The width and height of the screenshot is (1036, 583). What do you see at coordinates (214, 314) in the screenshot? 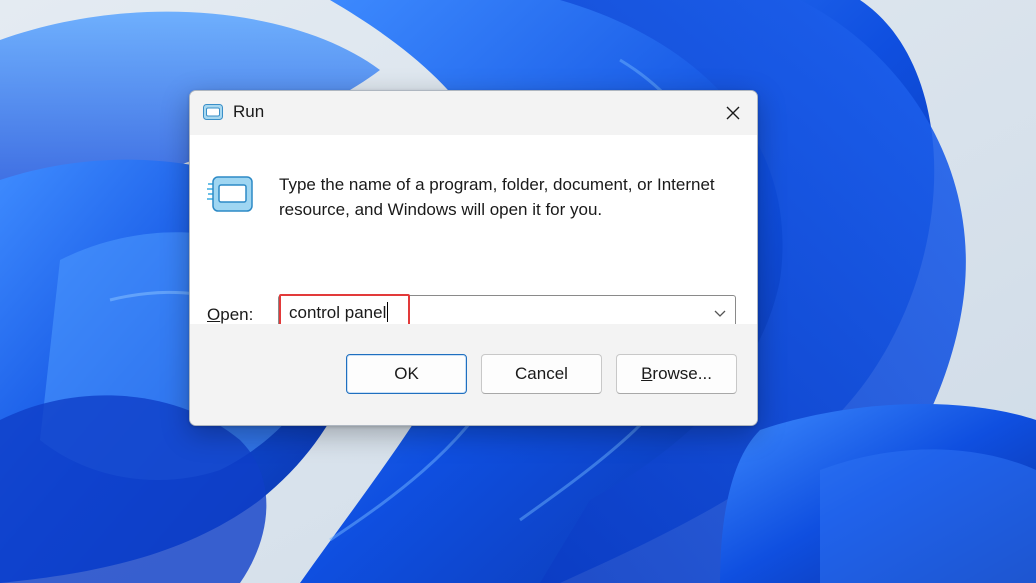
I see `open-label-accel: O` at bounding box center [214, 314].